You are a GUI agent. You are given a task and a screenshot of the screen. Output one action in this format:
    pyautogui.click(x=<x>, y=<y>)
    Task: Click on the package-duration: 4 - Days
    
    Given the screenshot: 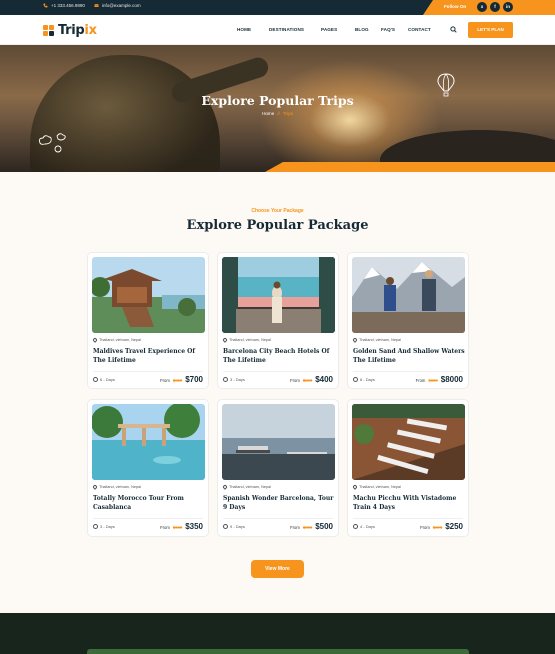 What is the action you would take?
    pyautogui.click(x=364, y=526)
    